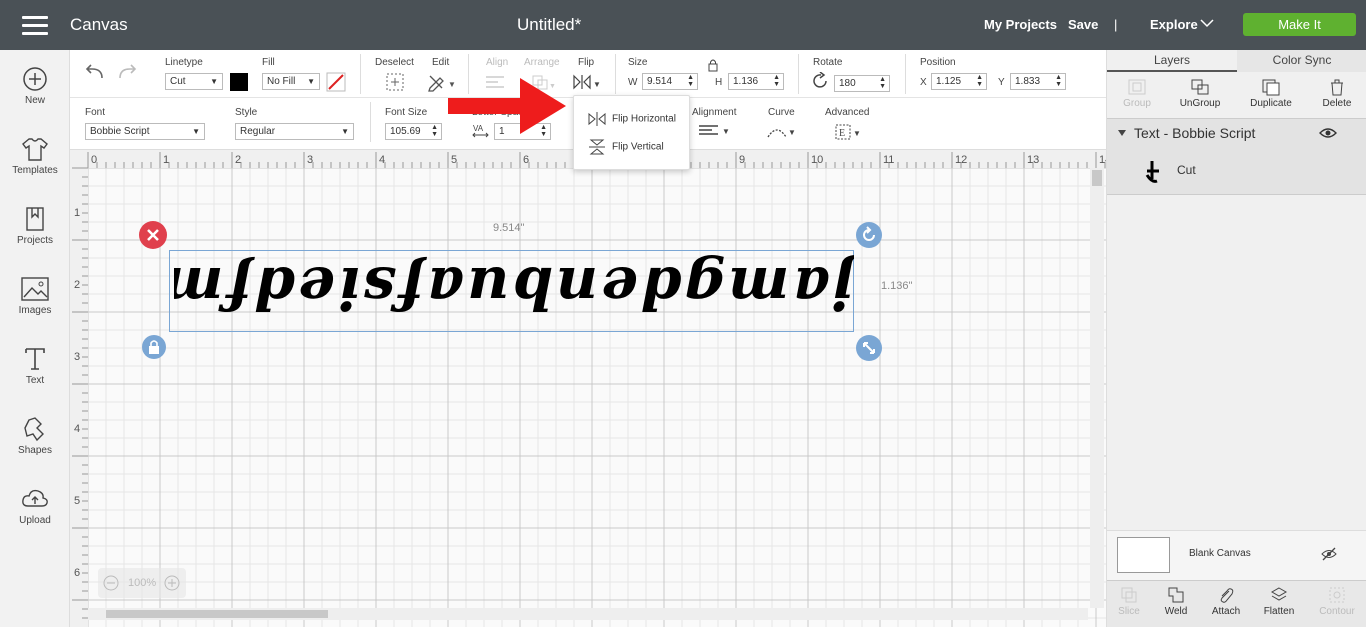  What do you see at coordinates (1337, 595) in the screenshot?
I see `contour-icon` at bounding box center [1337, 595].